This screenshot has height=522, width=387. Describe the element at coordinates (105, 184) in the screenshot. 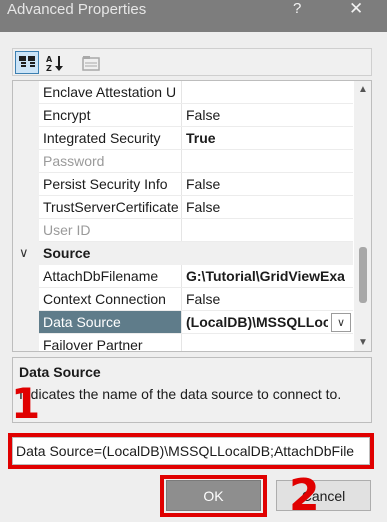

I see `property-name: Persist Security Info` at that location.